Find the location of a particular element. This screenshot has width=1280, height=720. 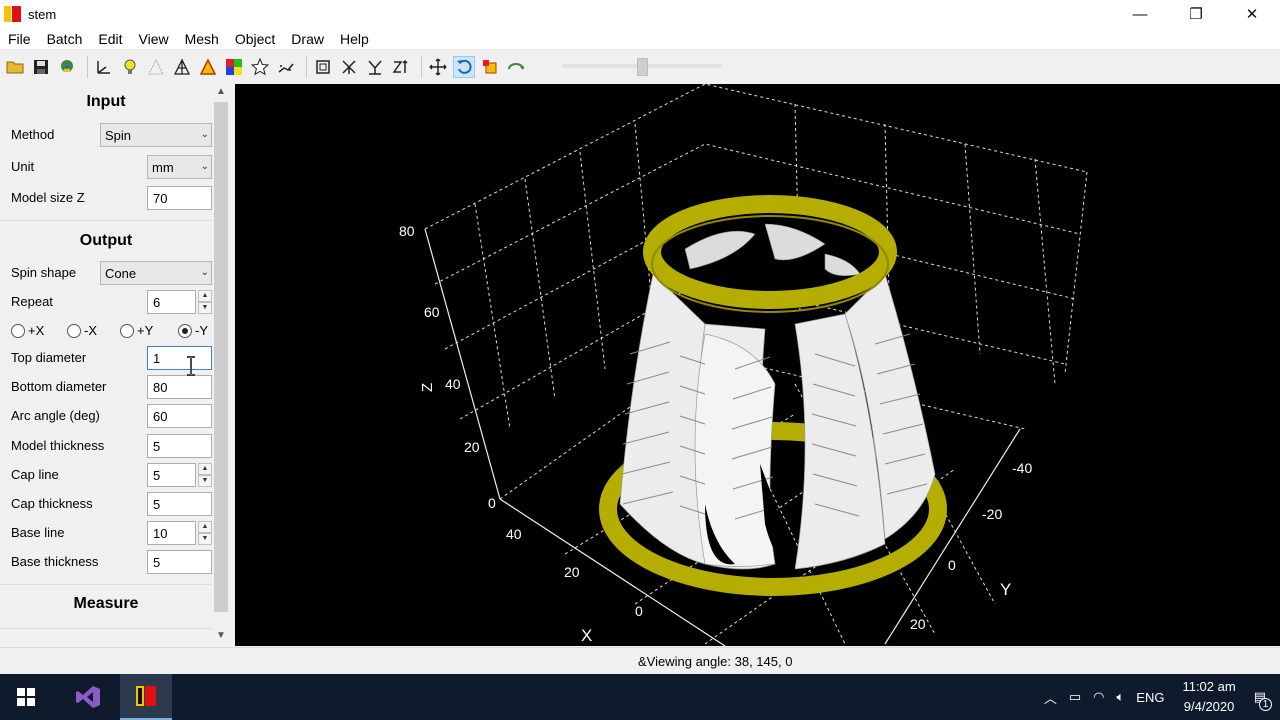

speaker-icon: 🔈︎ is located at coordinates (1120, 697).